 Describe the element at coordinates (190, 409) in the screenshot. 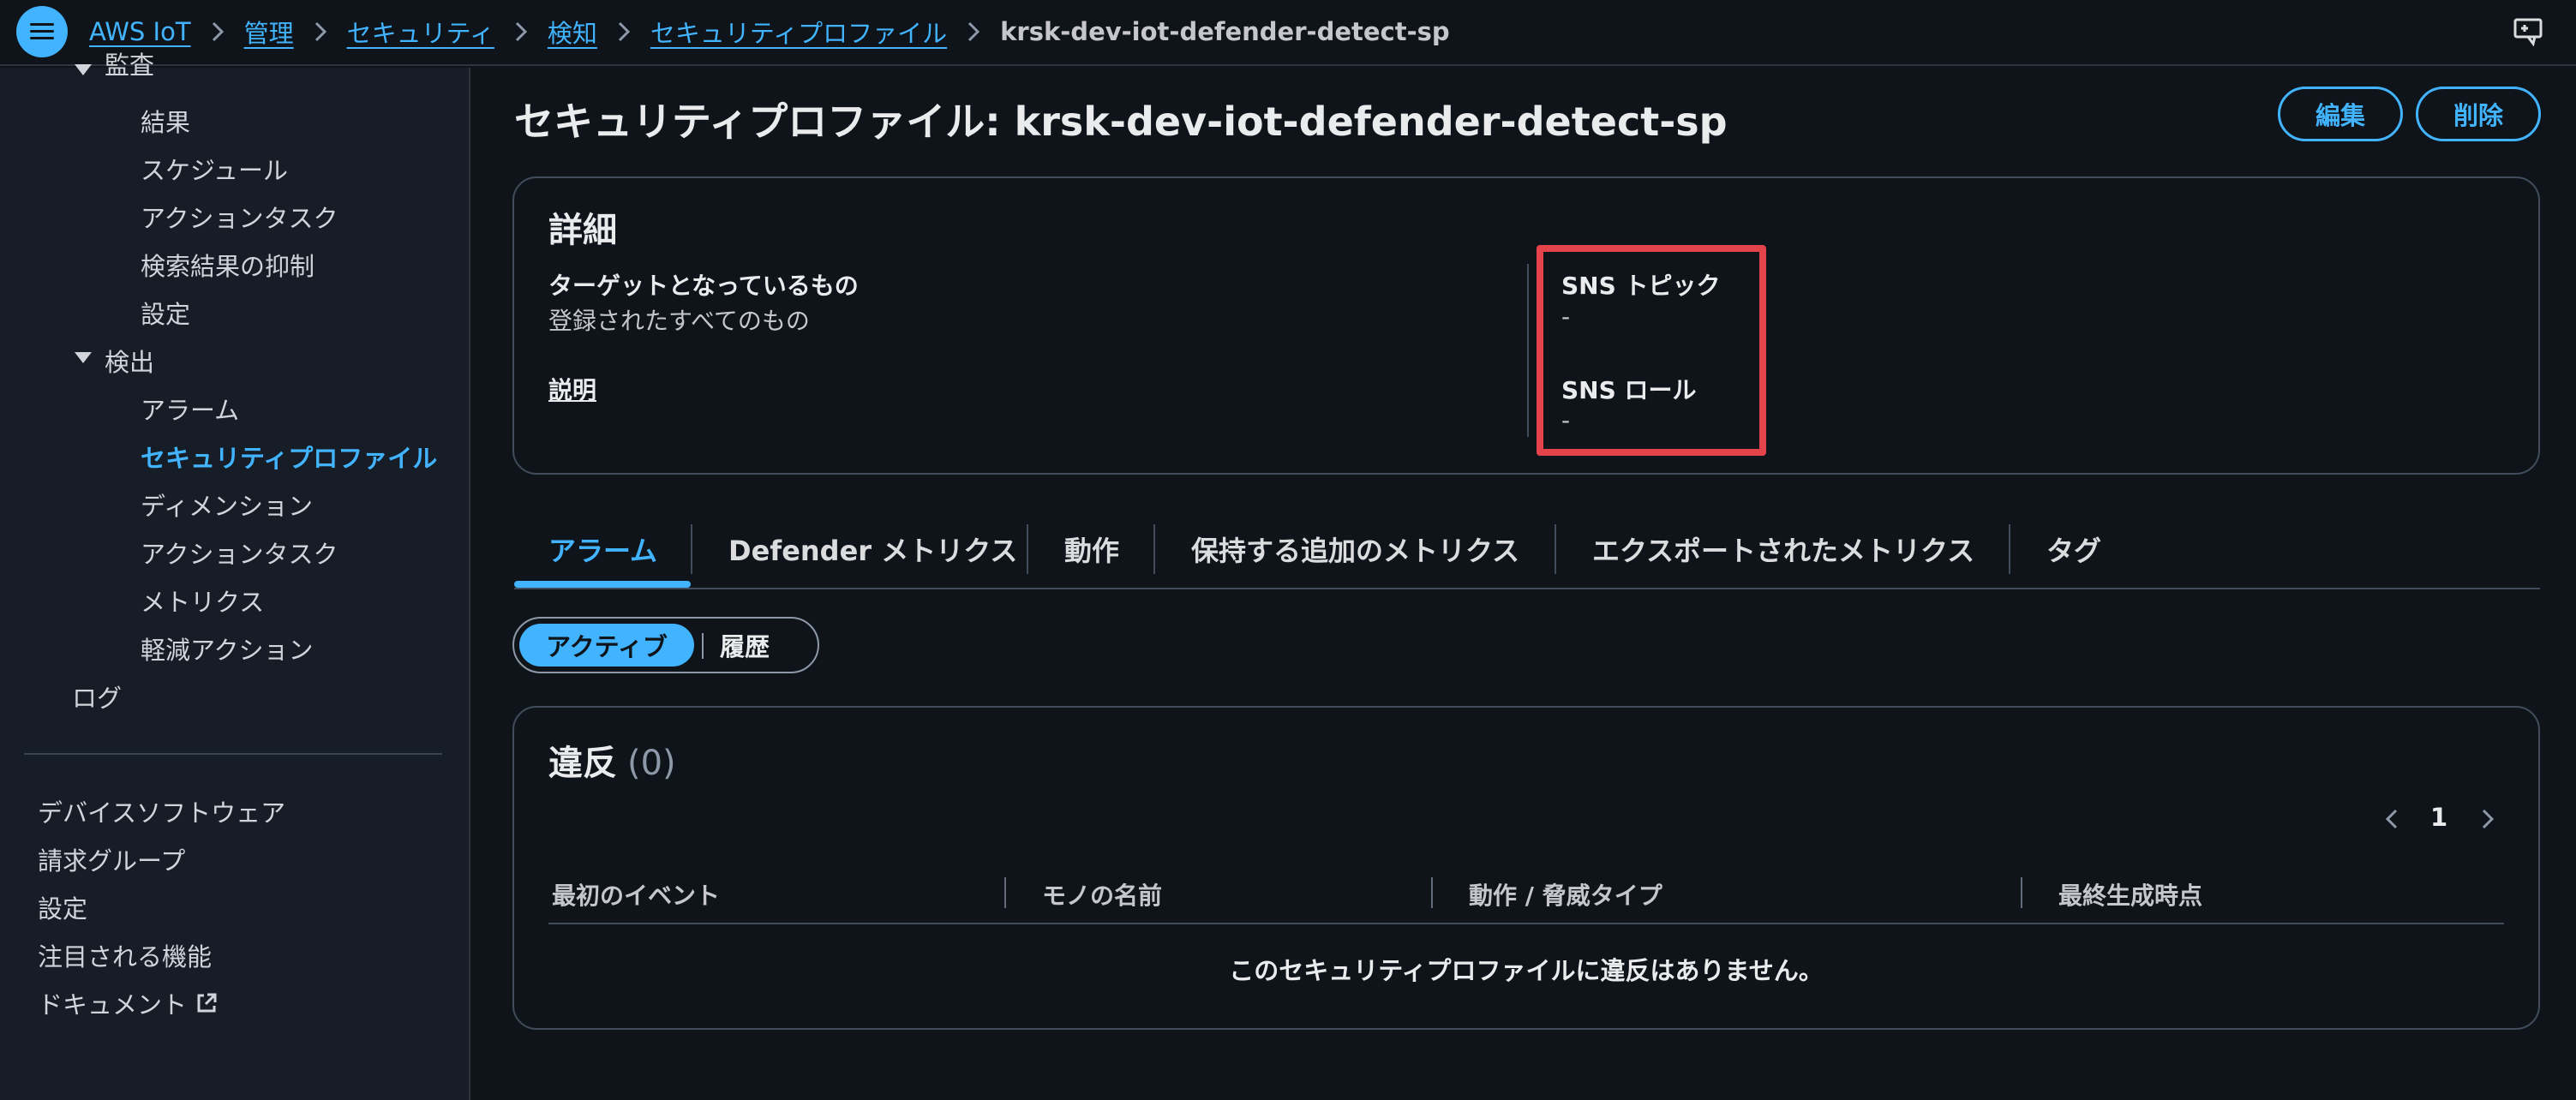

I see `nav-detect-alarms: アラーム` at that location.